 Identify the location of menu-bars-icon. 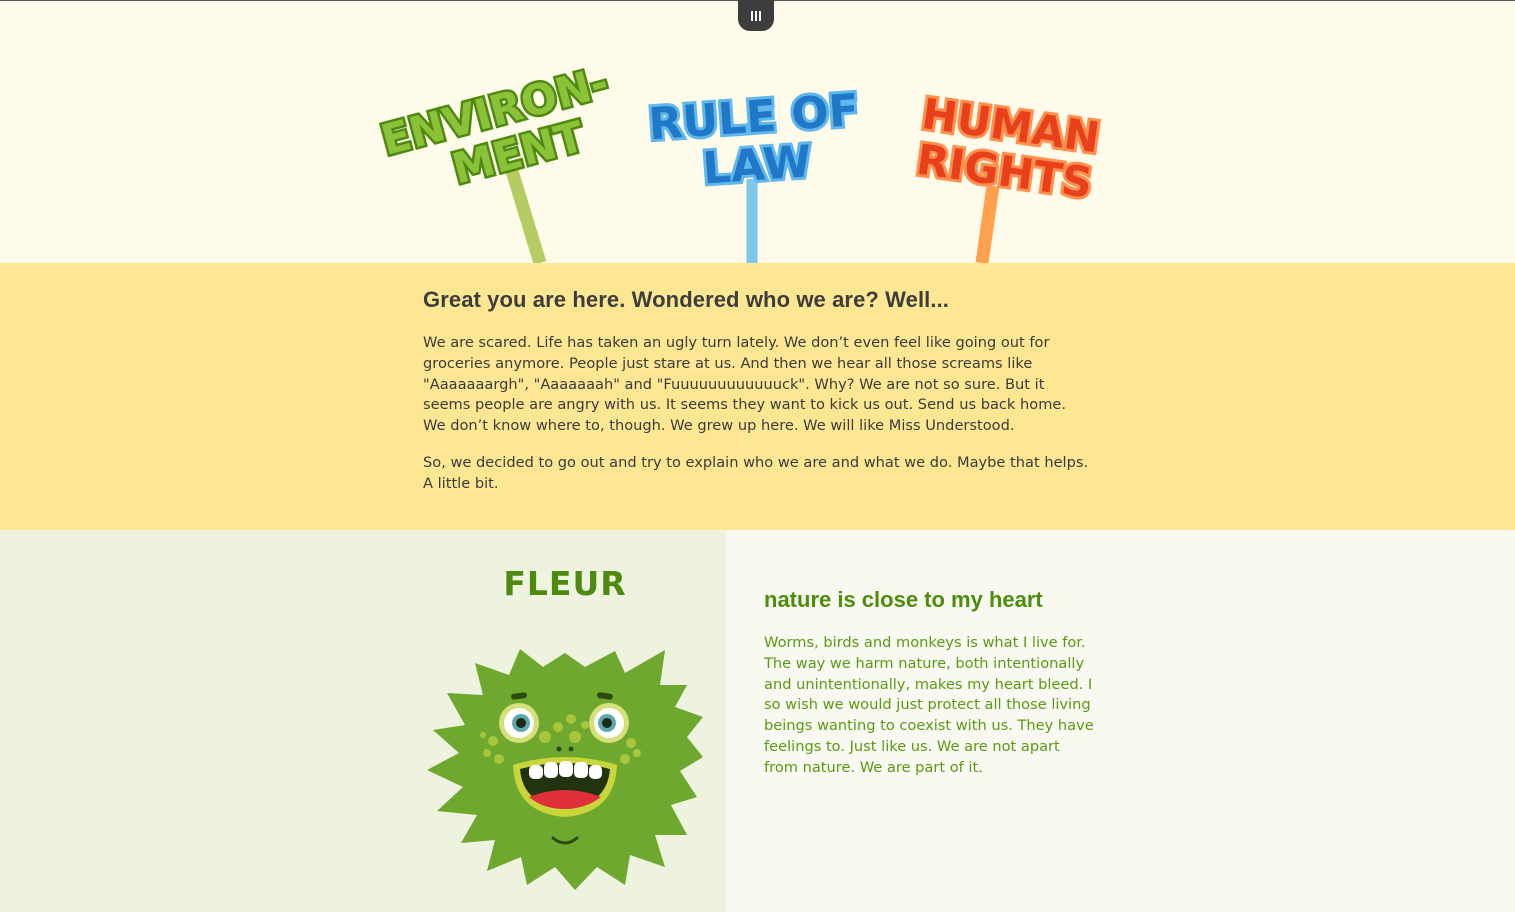
(752, 15).